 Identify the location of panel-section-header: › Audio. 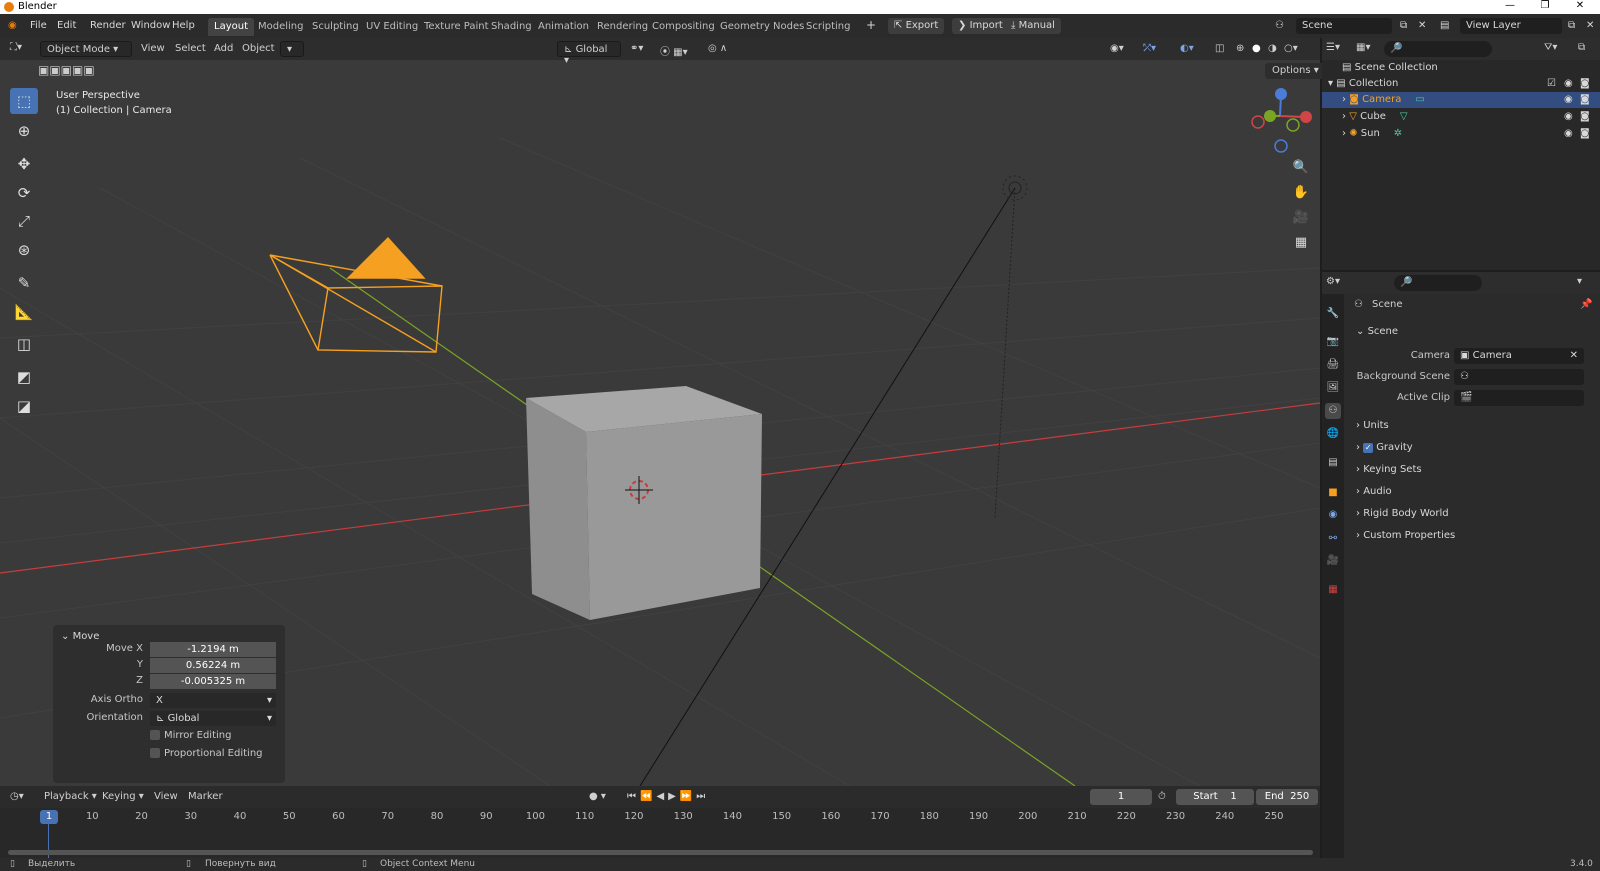
(1374, 491).